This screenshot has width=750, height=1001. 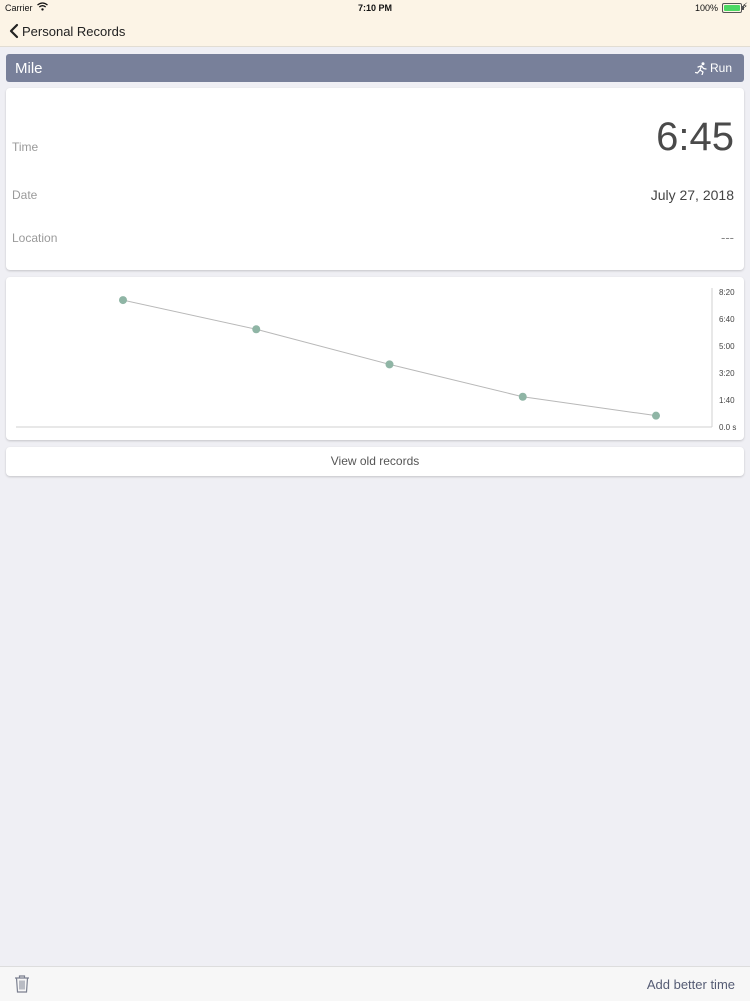 What do you see at coordinates (727, 400) in the screenshot?
I see `y-tick-label: 1:40` at bounding box center [727, 400].